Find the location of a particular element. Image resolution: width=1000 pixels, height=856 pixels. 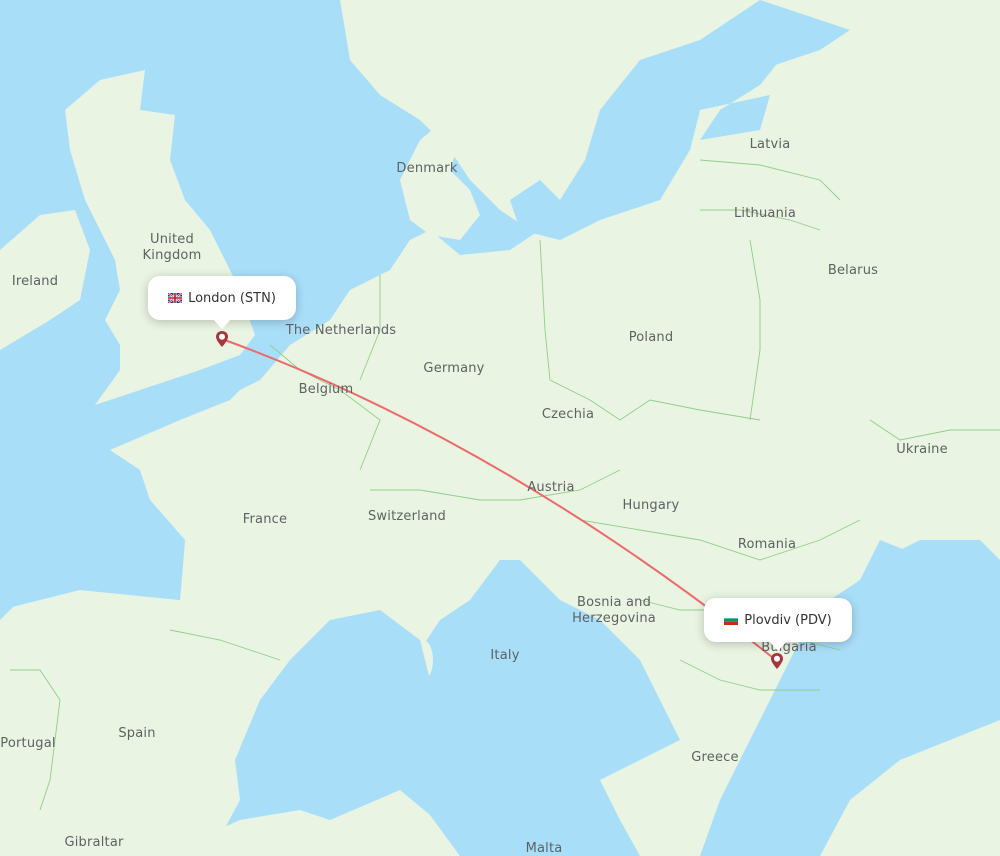

country-label-poland: Poland is located at coordinates (651, 337).